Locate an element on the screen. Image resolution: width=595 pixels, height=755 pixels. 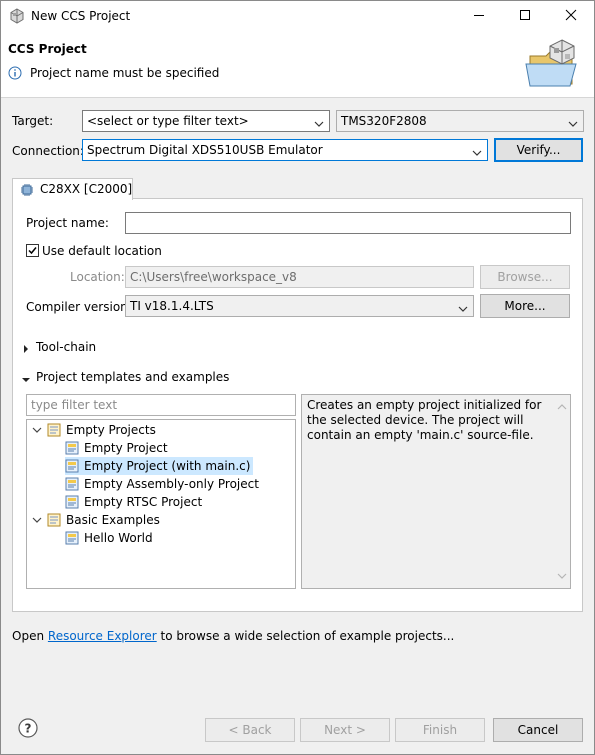
maximize-icon is located at coordinates (525, 16).